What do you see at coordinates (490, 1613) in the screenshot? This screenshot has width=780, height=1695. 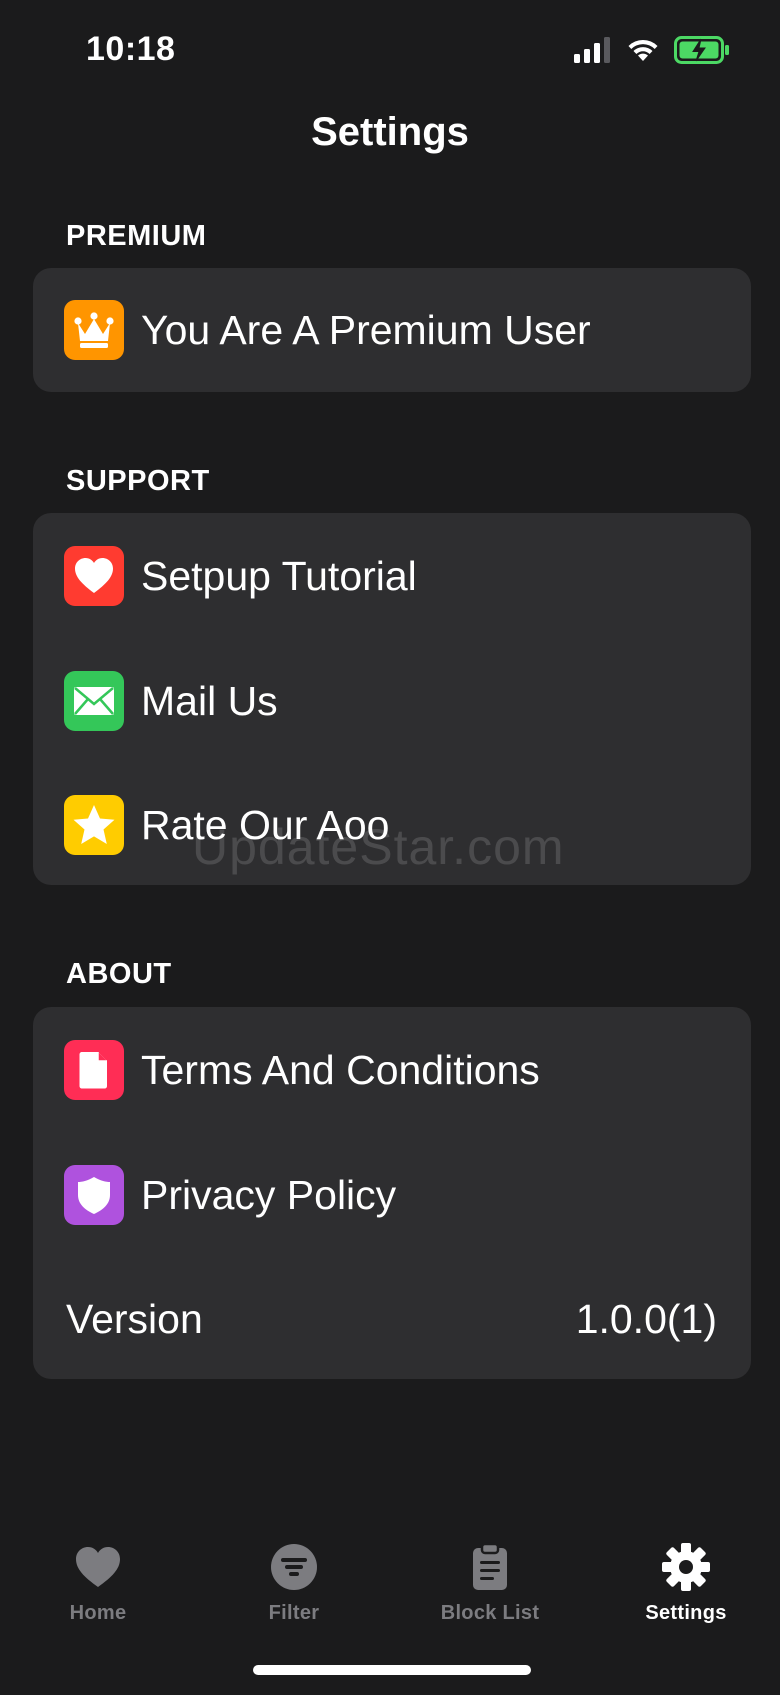 I see `tab-block-list-label: Block List` at bounding box center [490, 1613].